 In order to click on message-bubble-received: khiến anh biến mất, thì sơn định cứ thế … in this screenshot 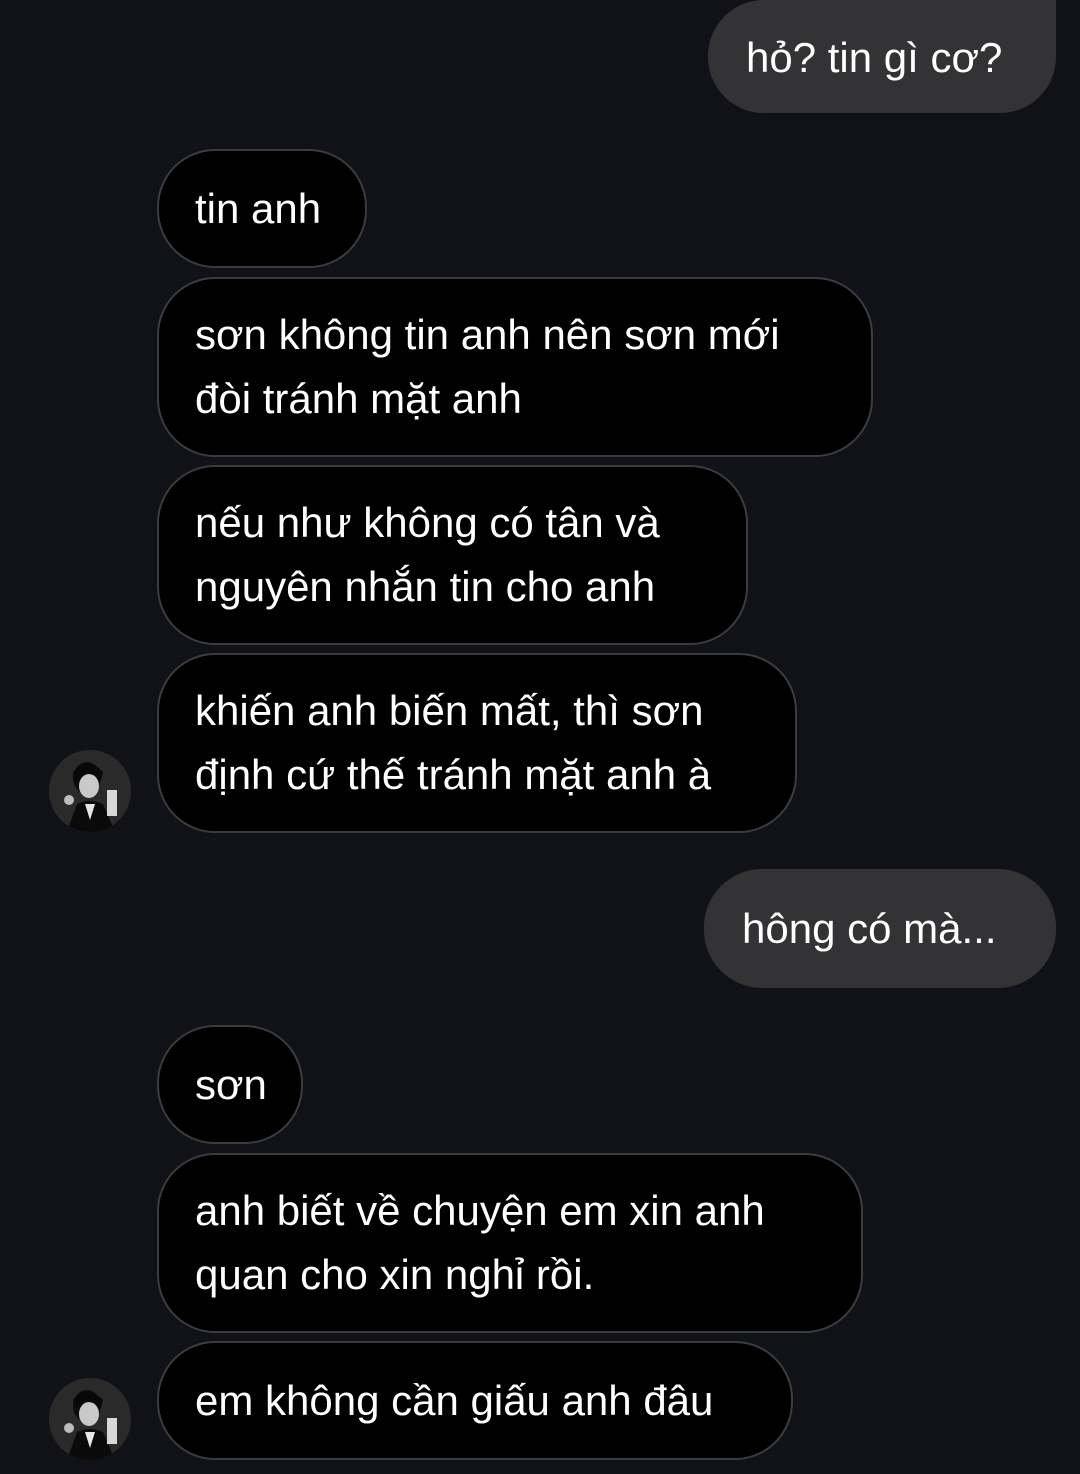, I will do `click(477, 743)`.